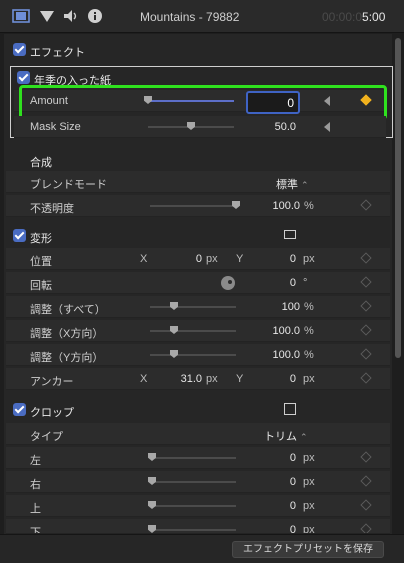 The height and width of the screenshot is (563, 404). Describe the element at coordinates (198, 526) in the screenshot. I see `crop-bottom-row: 下 0 px` at that location.